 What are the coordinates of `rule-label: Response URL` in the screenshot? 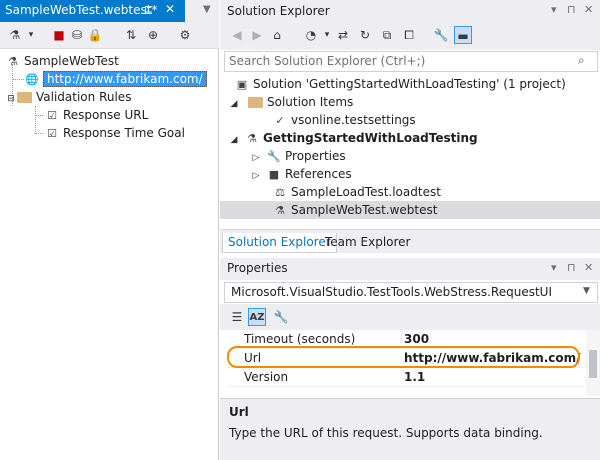 It's located at (106, 115).